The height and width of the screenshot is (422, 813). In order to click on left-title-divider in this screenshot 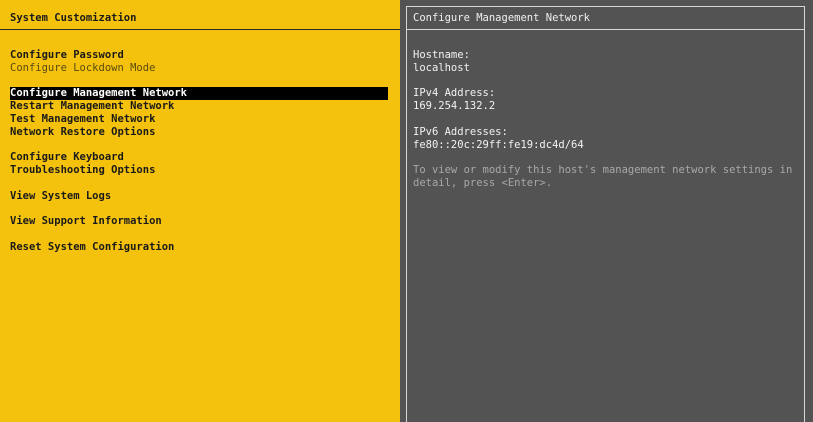, I will do `click(200, 29)`.